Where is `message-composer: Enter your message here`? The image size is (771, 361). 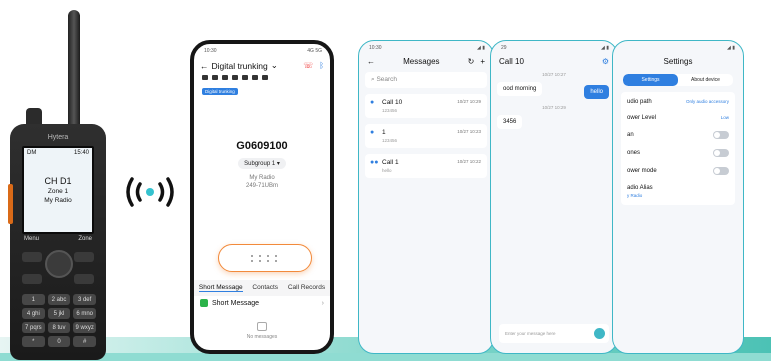 message-composer: Enter your message here is located at coordinates (554, 333).